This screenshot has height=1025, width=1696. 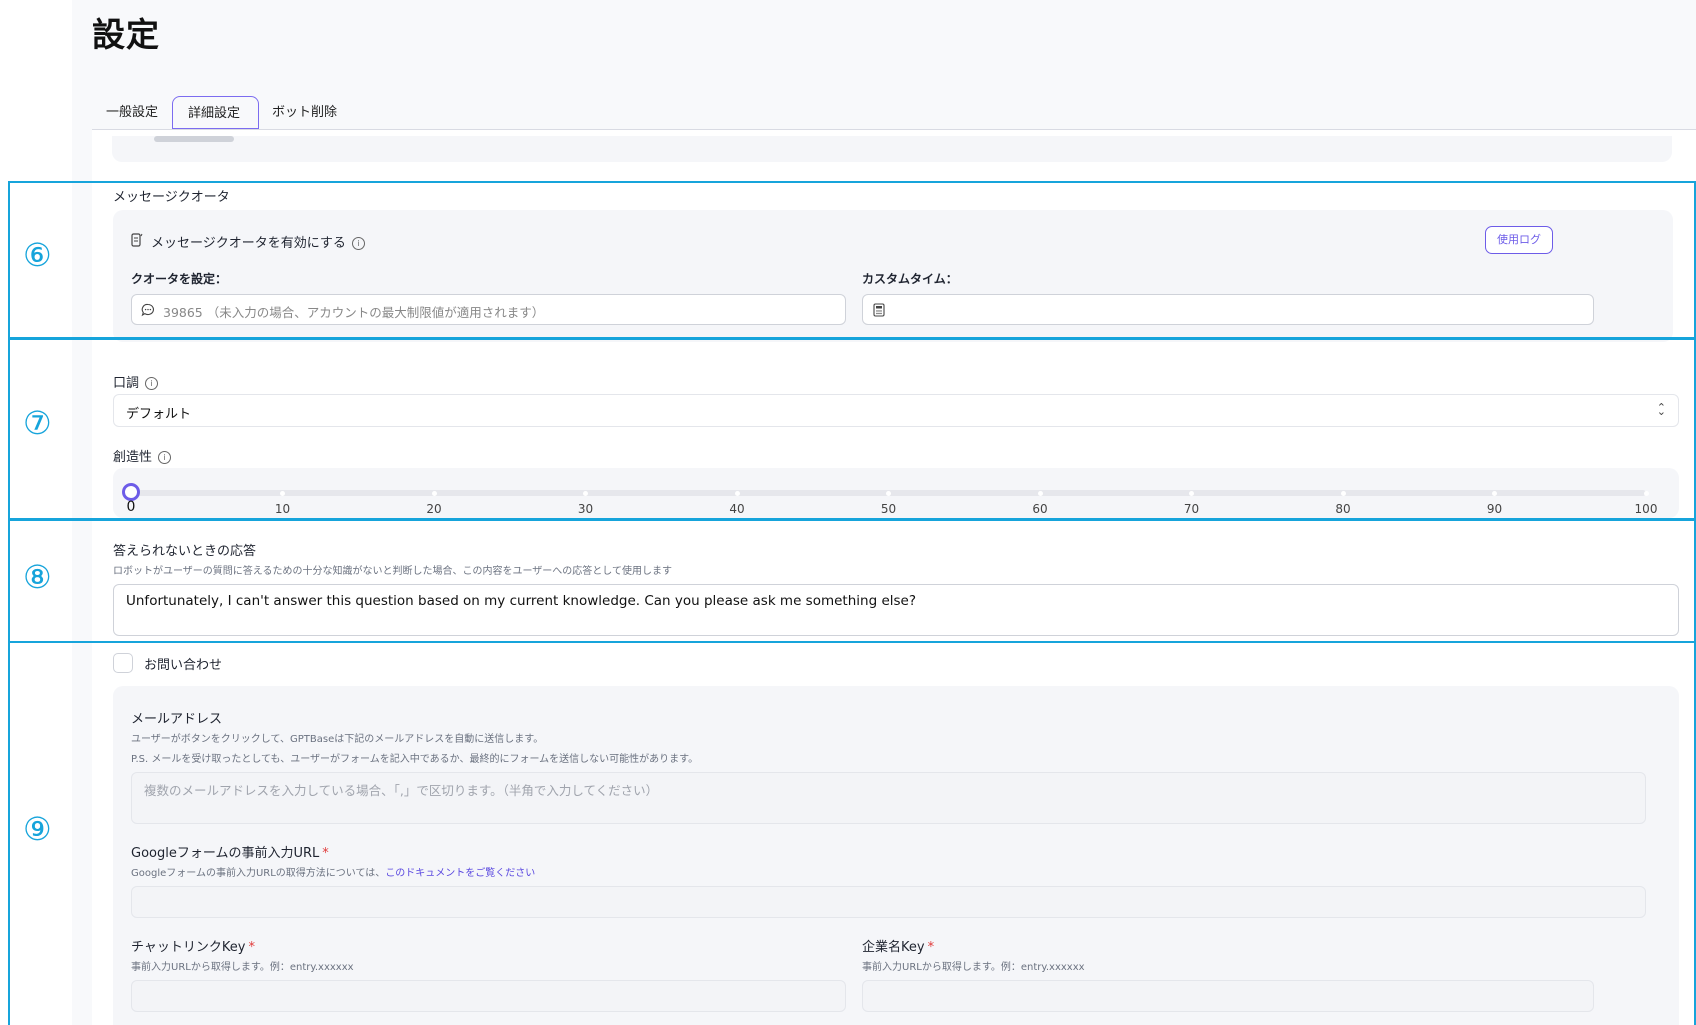 I want to click on annotation-number-9: ⑨, so click(x=37, y=829).